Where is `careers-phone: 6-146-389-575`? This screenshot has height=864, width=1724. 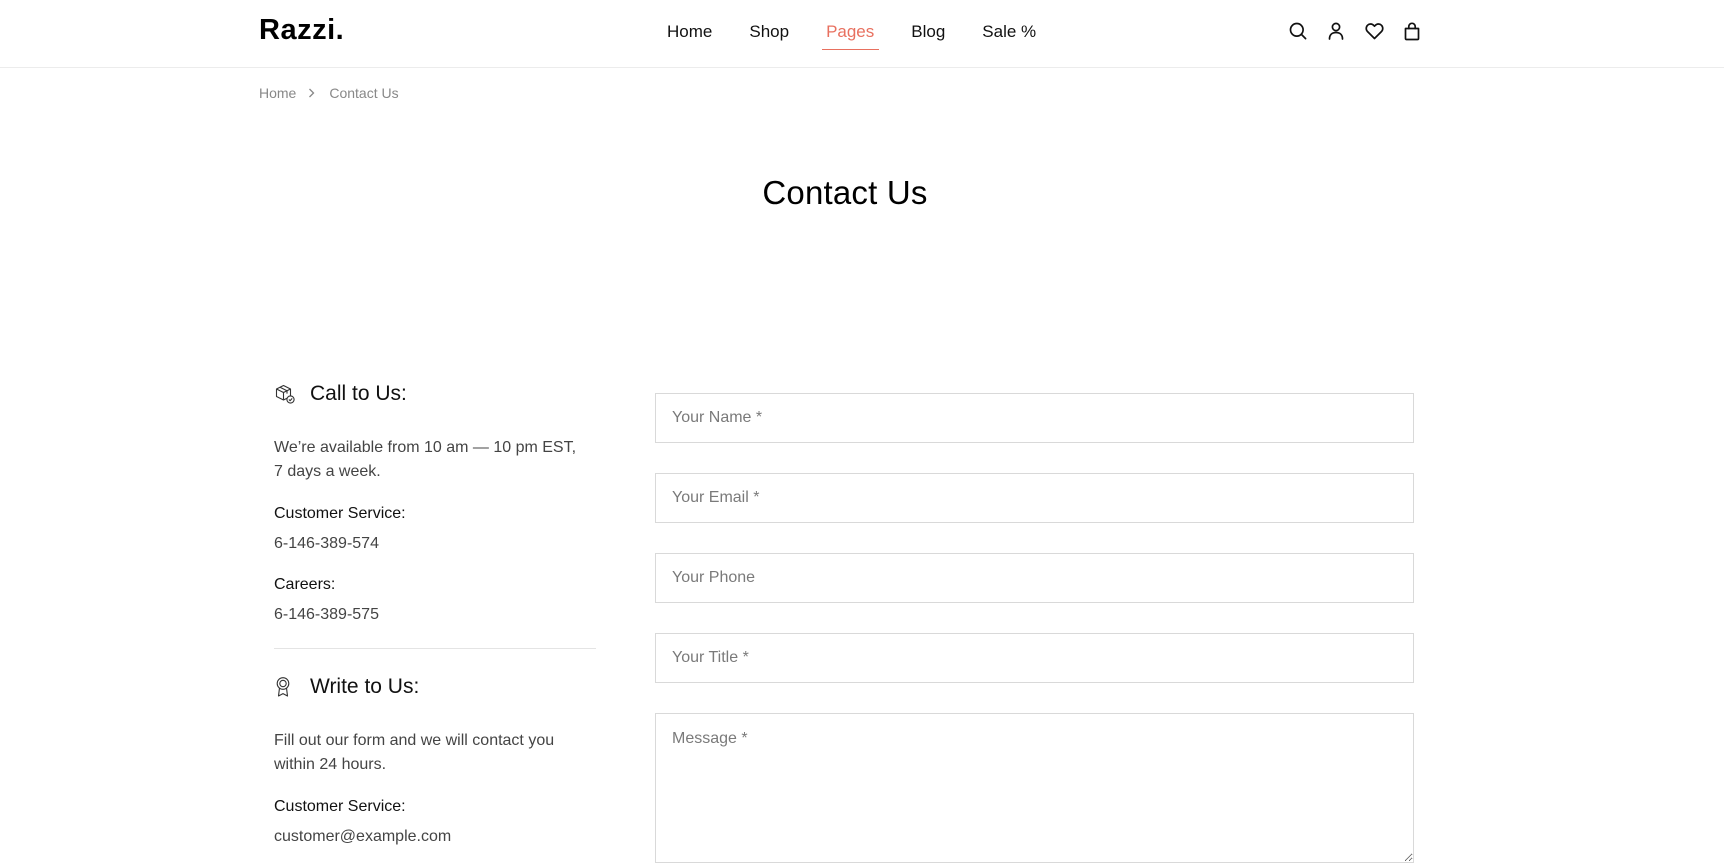
careers-phone: 6-146-389-575 is located at coordinates (326, 614).